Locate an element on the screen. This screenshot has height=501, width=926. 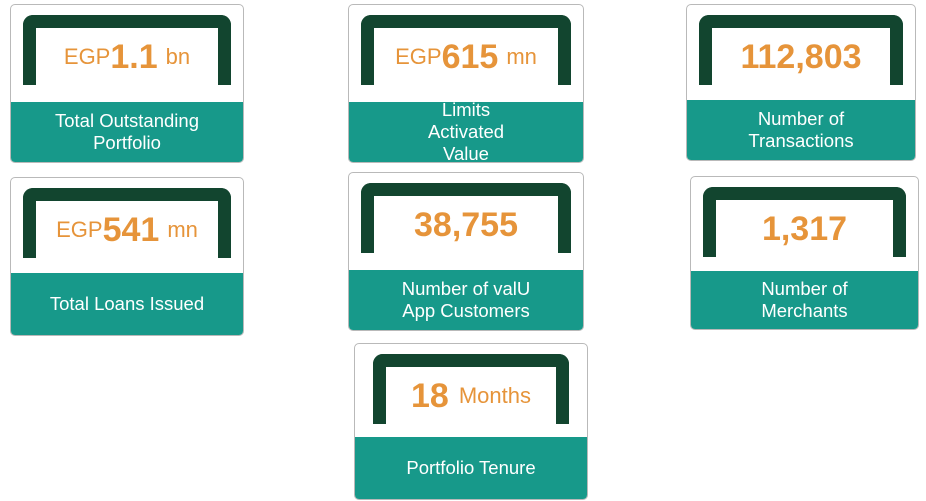
kpi-card-valu-app-customers: 38,755 Number of valU App Customers is located at coordinates (466, 251).